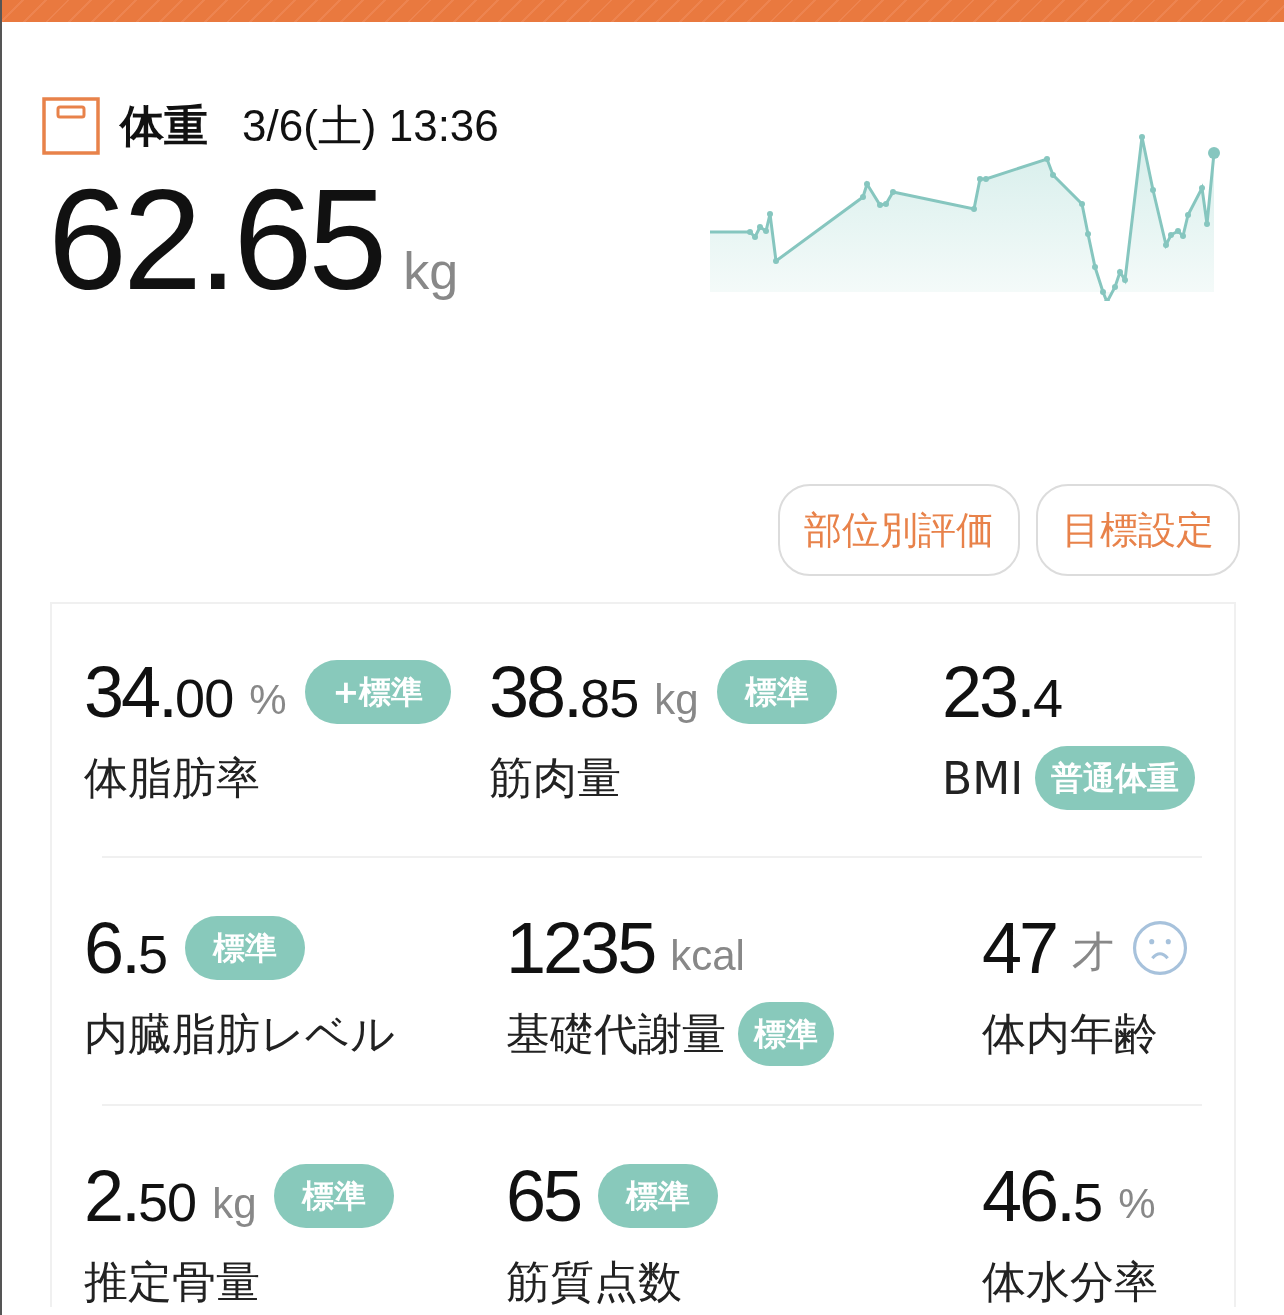  Describe the element at coordinates (1002, 692) in the screenshot. I see `value-text: 23.4` at that location.